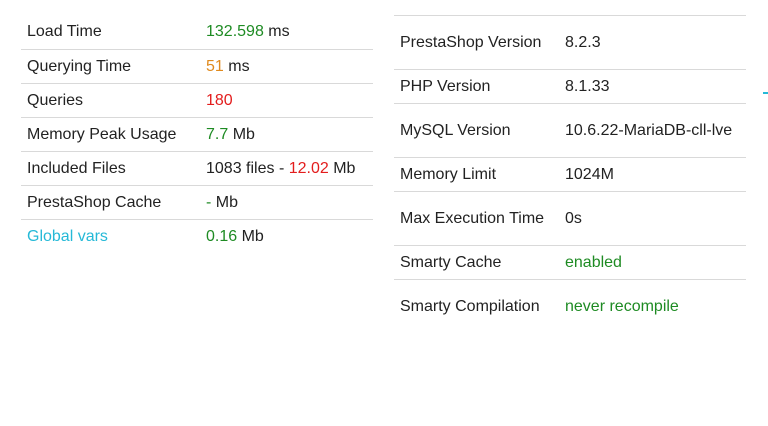 The width and height of the screenshot is (768, 426). What do you see at coordinates (197, 100) in the screenshot?
I see `table-row: Queries 180` at bounding box center [197, 100].